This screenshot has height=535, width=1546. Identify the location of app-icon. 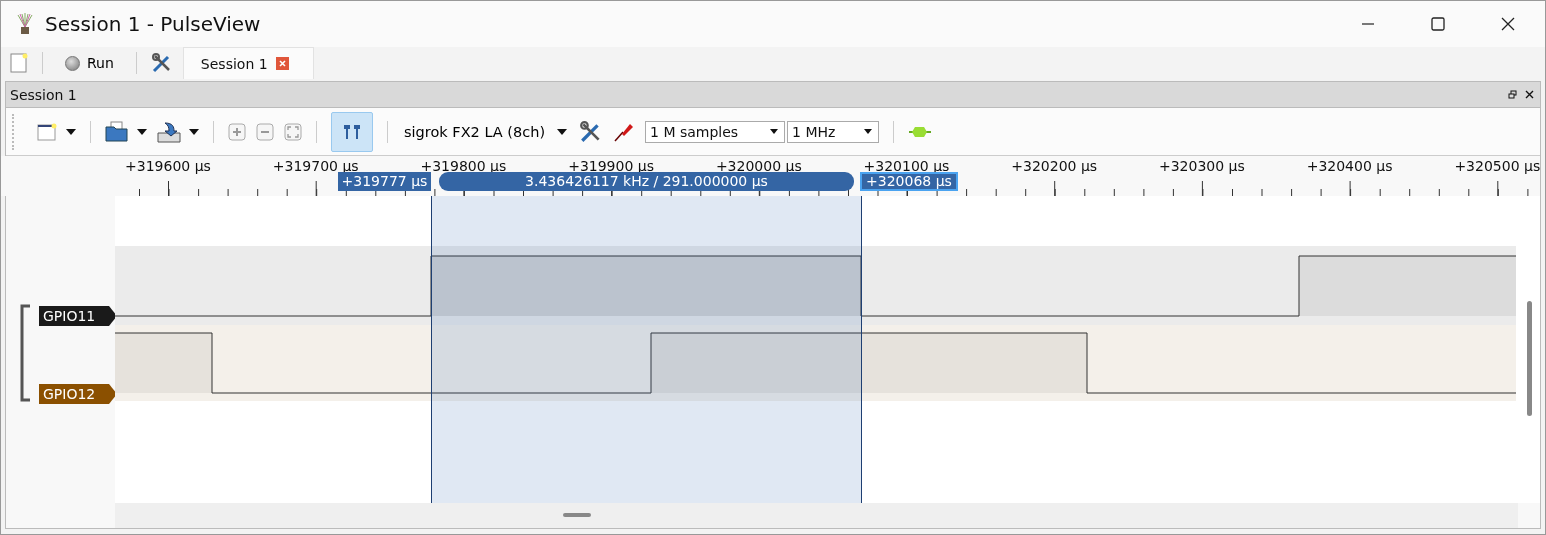
(25, 24).